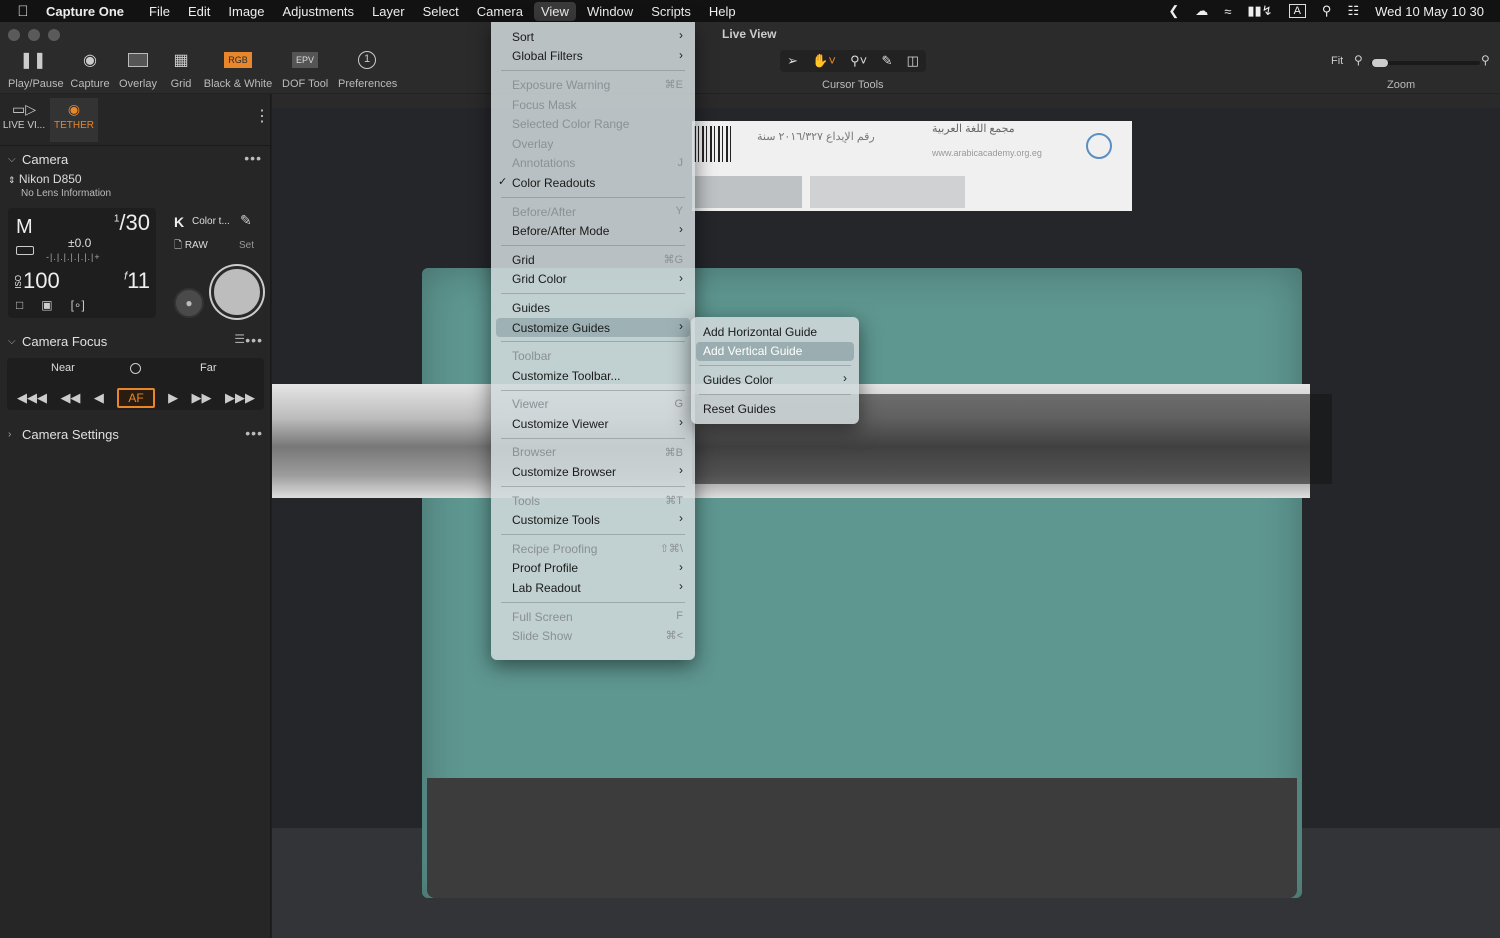  Describe the element at coordinates (32, 398) in the screenshot. I see `focus-near-large-button: ◀◀◀` at that location.